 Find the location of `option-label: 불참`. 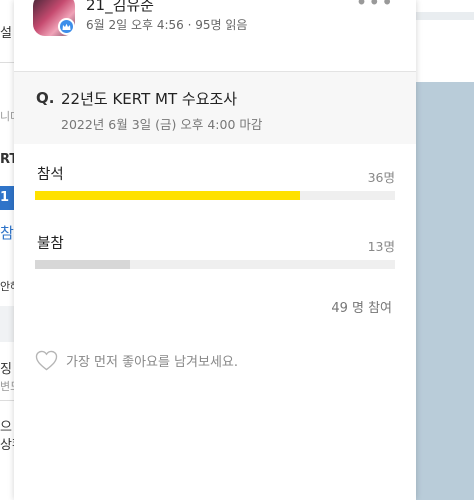

option-label: 불참 is located at coordinates (50, 244).